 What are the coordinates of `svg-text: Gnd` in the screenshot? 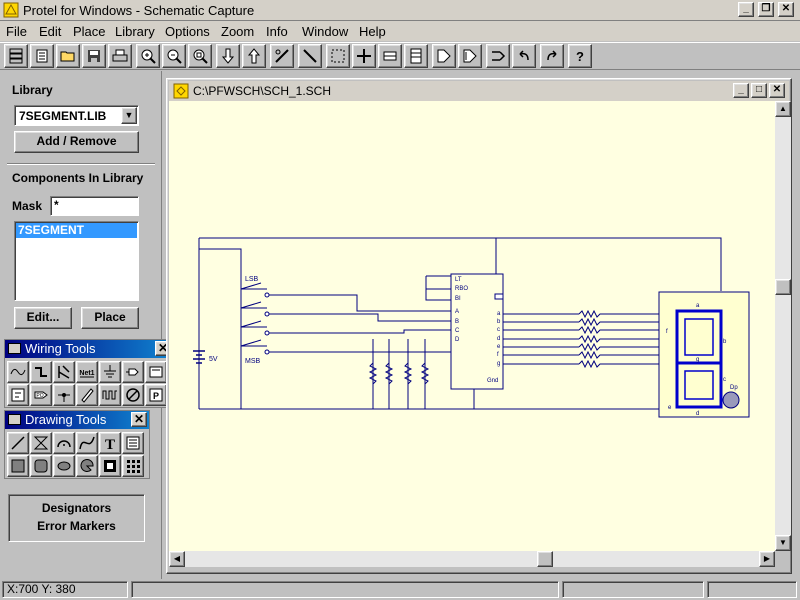 It's located at (492, 381).